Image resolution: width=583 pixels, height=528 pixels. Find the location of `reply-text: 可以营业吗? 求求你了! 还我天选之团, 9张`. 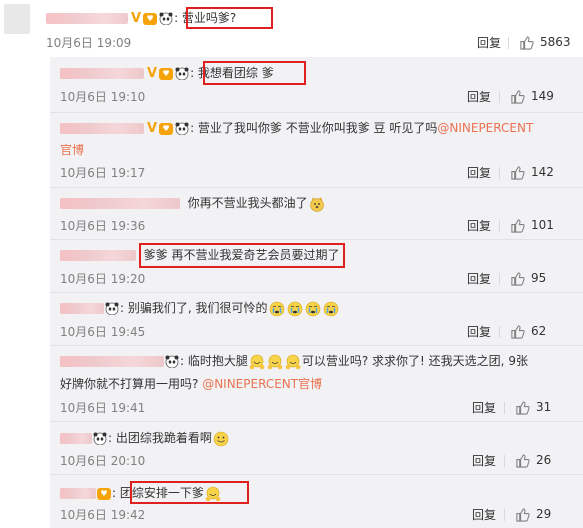

reply-text: 可以营业吗? 求求你了! 还我天选之团, 9张 is located at coordinates (414, 361).